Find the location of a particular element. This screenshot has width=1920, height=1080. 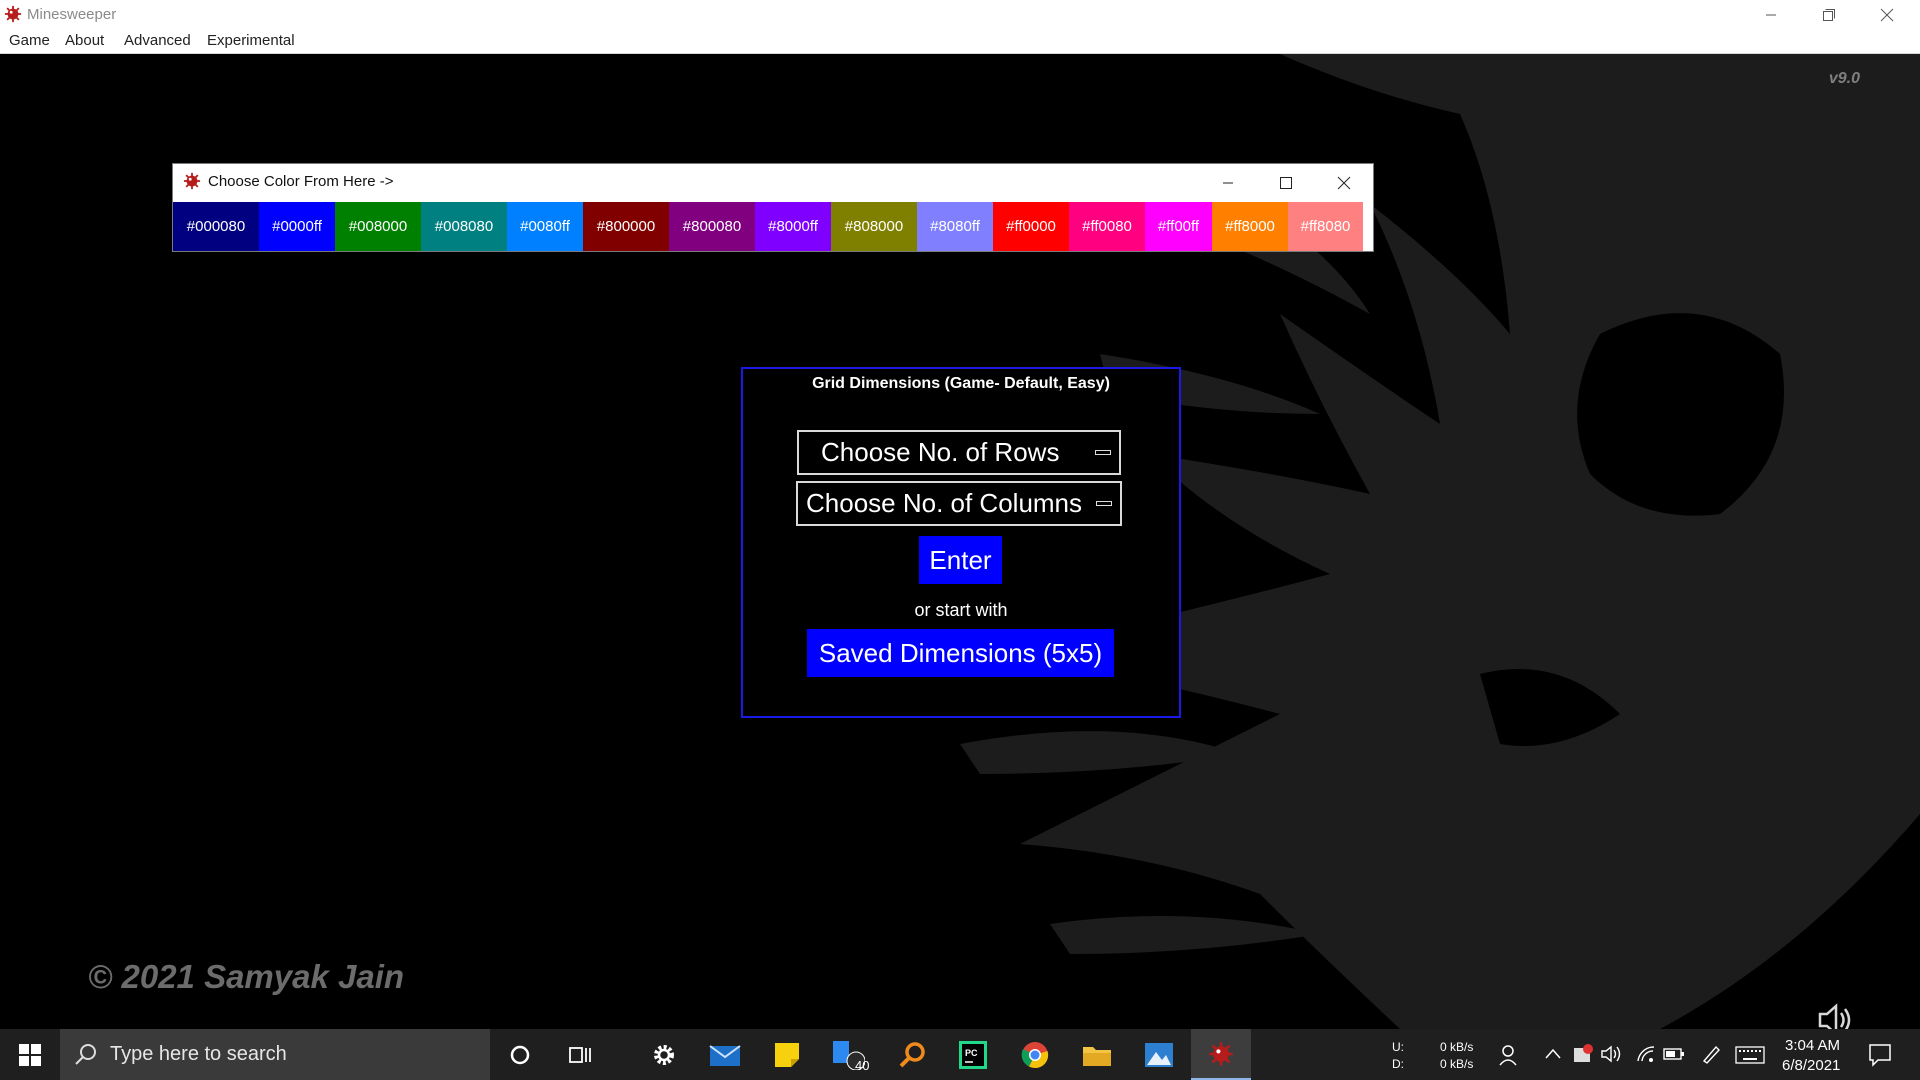

taskbar-search-app is located at coordinates (912, 1054).